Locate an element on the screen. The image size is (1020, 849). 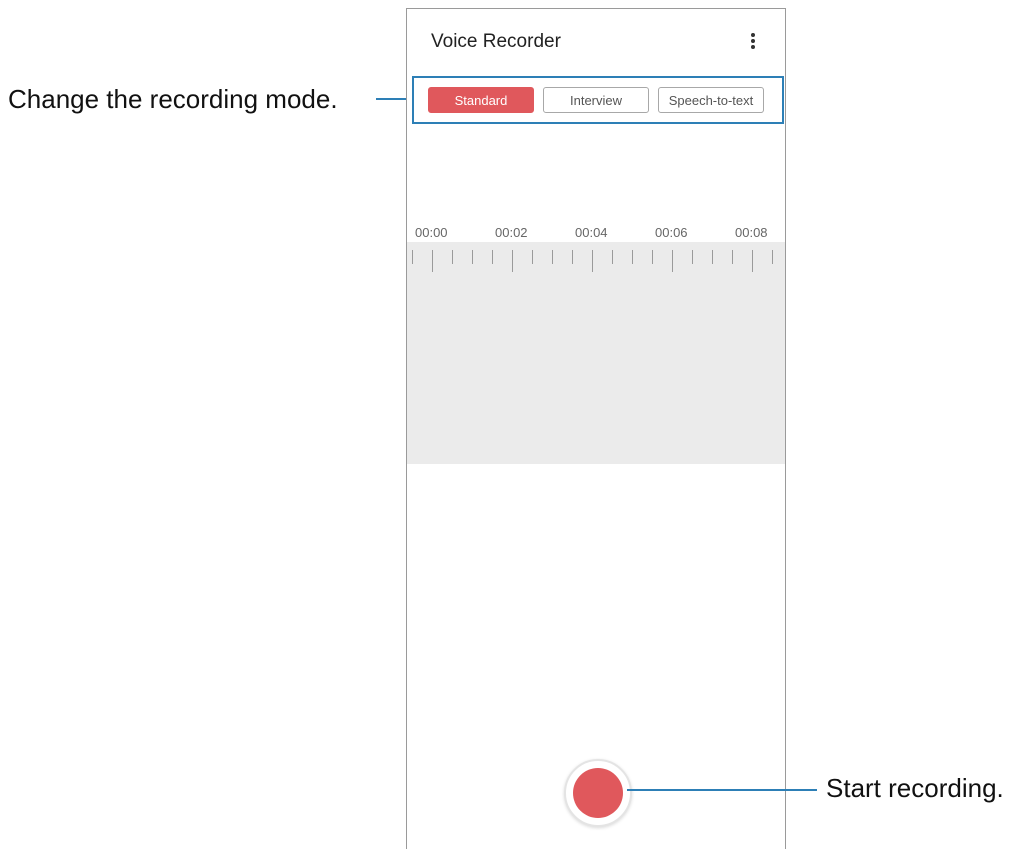
callout-change-mode: Change the recording mode. is located at coordinates (173, 99).